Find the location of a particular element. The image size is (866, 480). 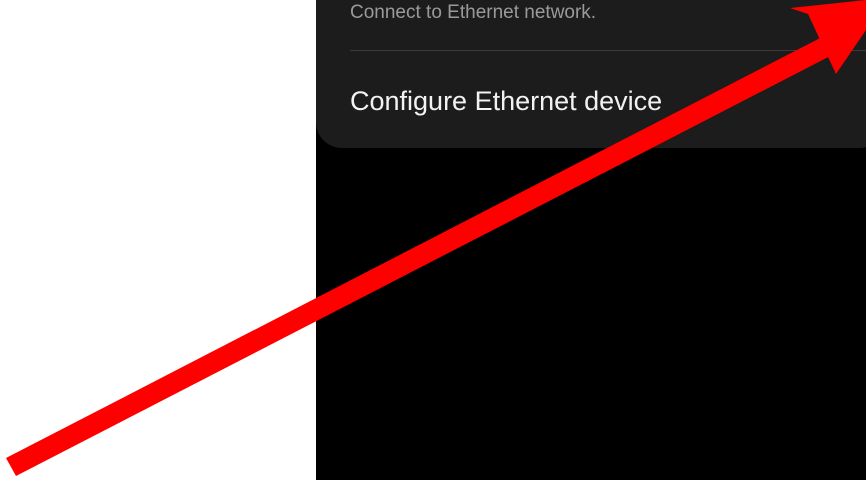

ethernet-item-subtitle: Connect to Ethernet network. is located at coordinates (473, 12).